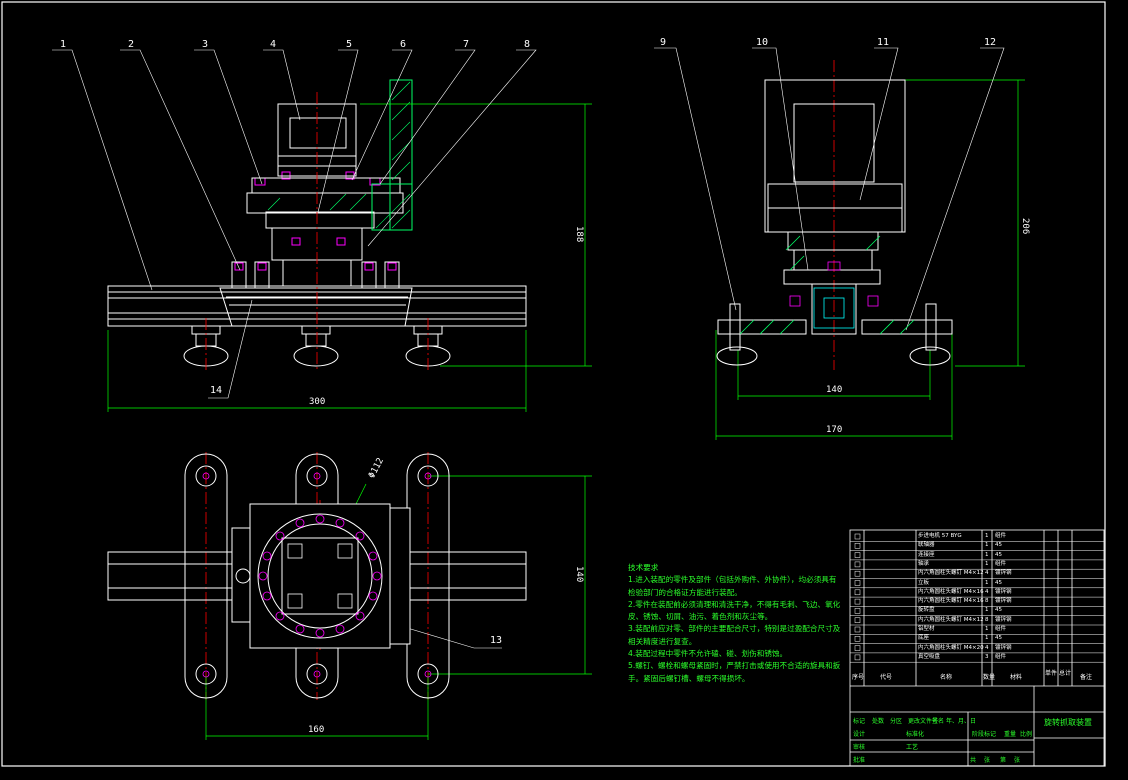  I want to click on notes-line: 1.进入装配的零件及部件（包括外购件、外协件），均必须具有, so click(732, 580).